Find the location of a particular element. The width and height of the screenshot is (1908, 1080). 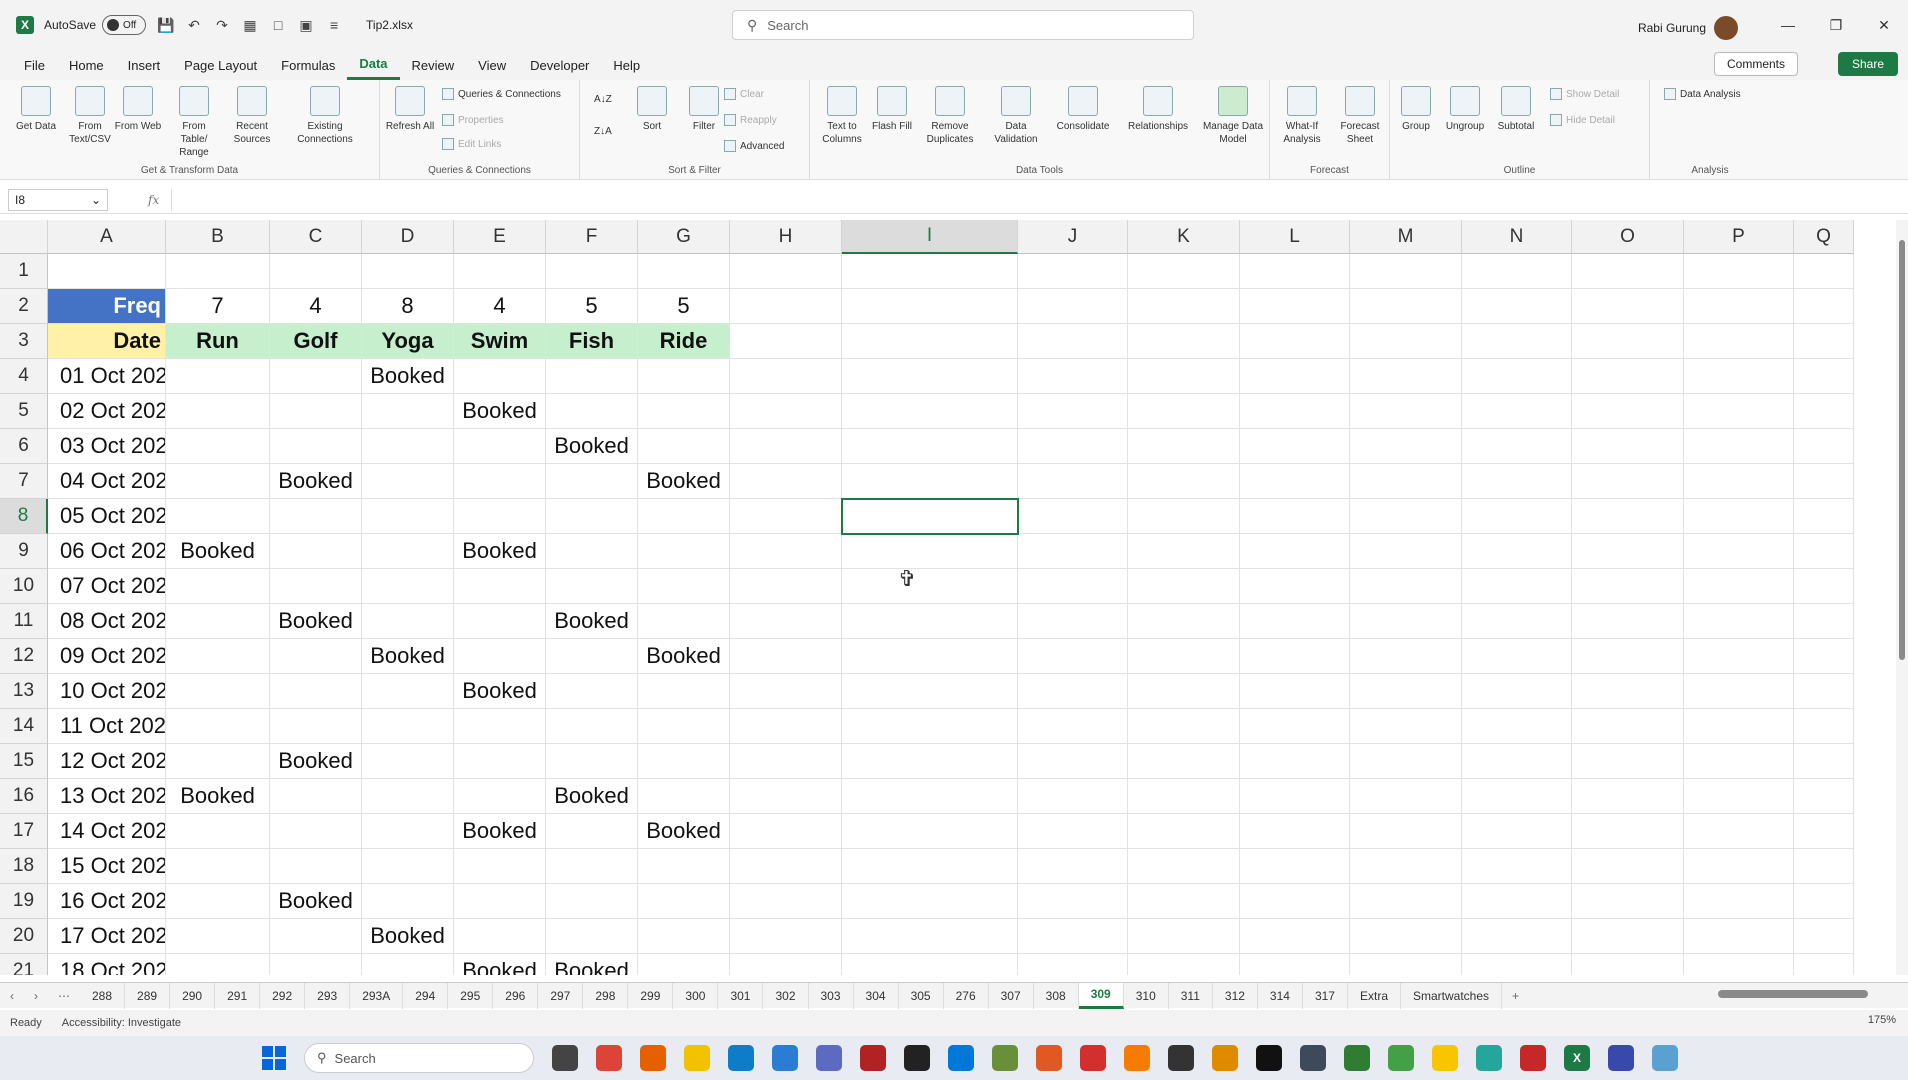

cell-n11 is located at coordinates (1517, 621).